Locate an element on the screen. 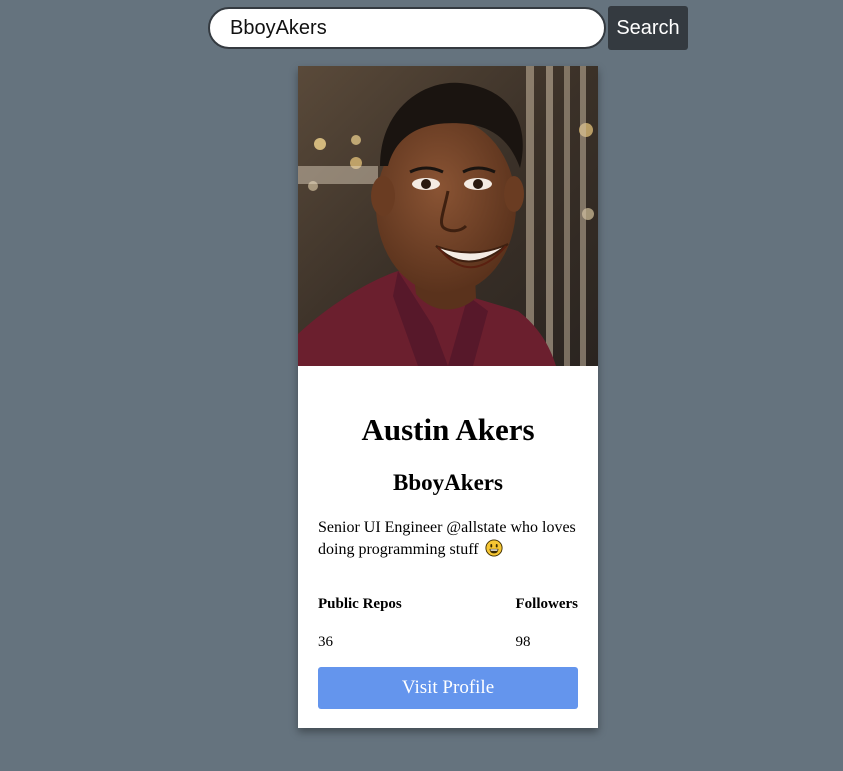  visit-profile-button: Visit Profile is located at coordinates (448, 688).